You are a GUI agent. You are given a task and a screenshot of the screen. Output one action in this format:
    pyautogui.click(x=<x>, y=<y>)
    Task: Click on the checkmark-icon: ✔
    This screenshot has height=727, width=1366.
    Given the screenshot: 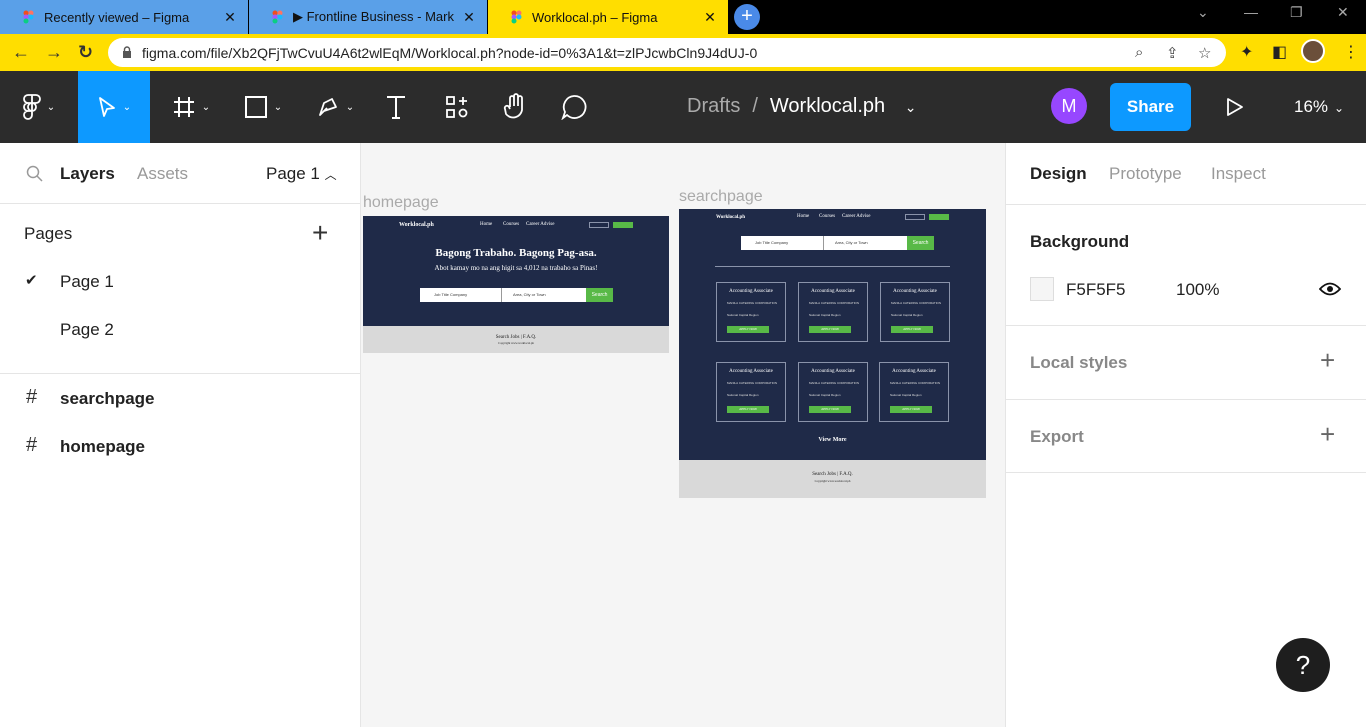 What is the action you would take?
    pyautogui.click(x=31, y=280)
    